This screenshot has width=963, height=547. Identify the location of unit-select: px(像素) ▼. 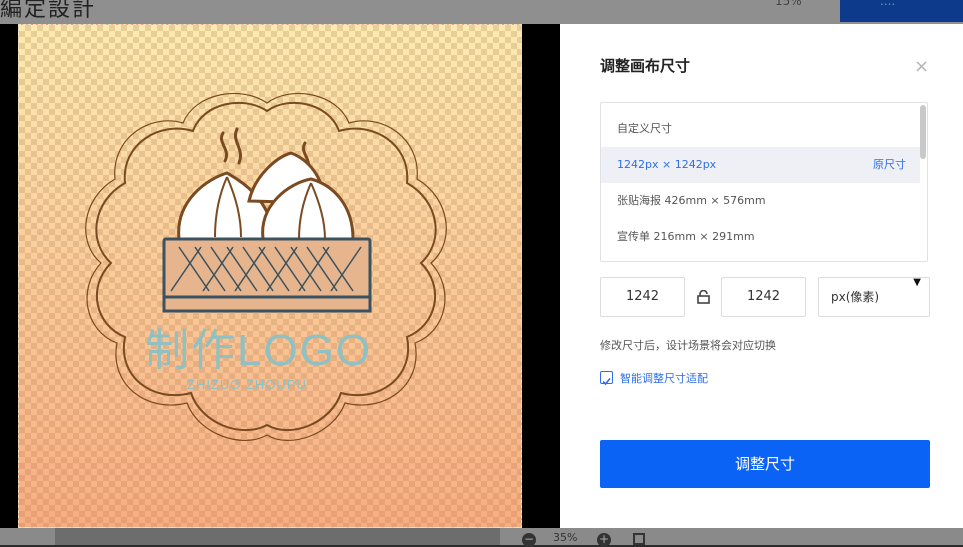
(874, 297).